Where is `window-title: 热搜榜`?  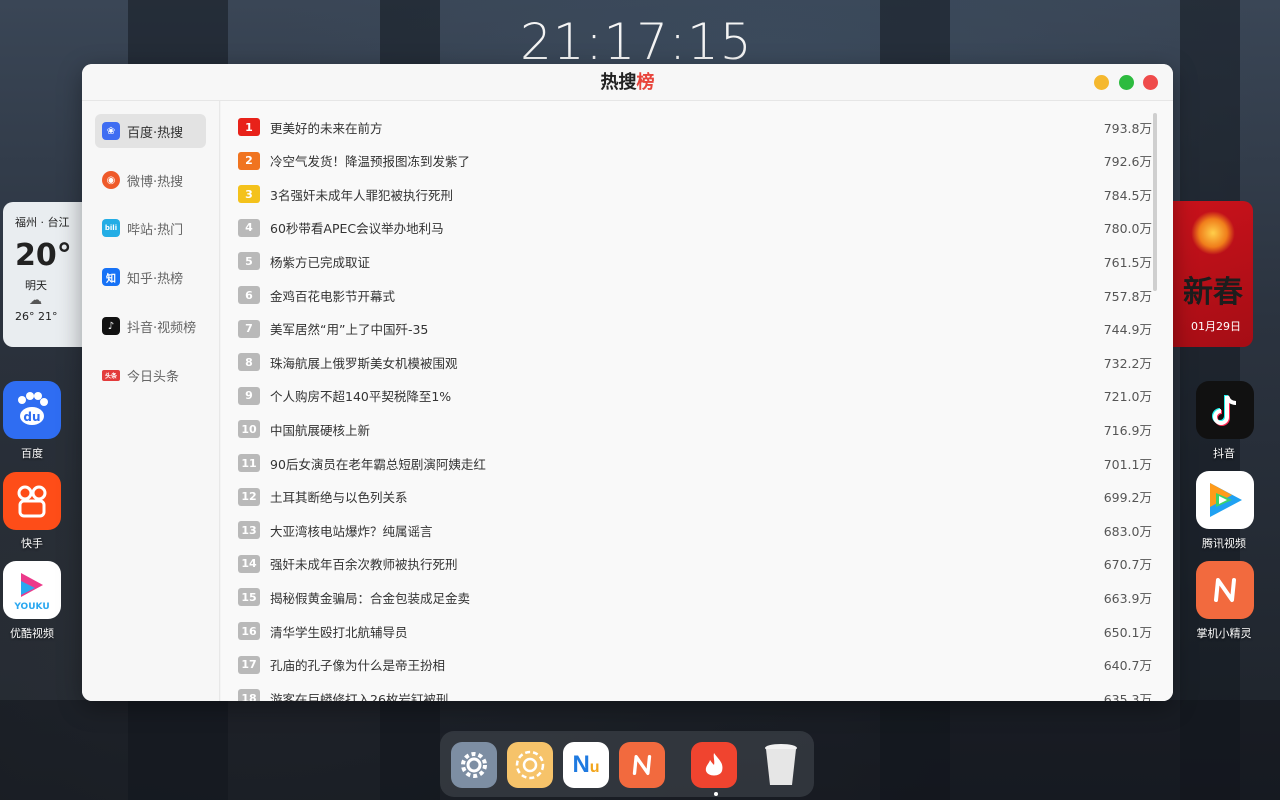
window-title: 热搜榜 is located at coordinates (627, 83).